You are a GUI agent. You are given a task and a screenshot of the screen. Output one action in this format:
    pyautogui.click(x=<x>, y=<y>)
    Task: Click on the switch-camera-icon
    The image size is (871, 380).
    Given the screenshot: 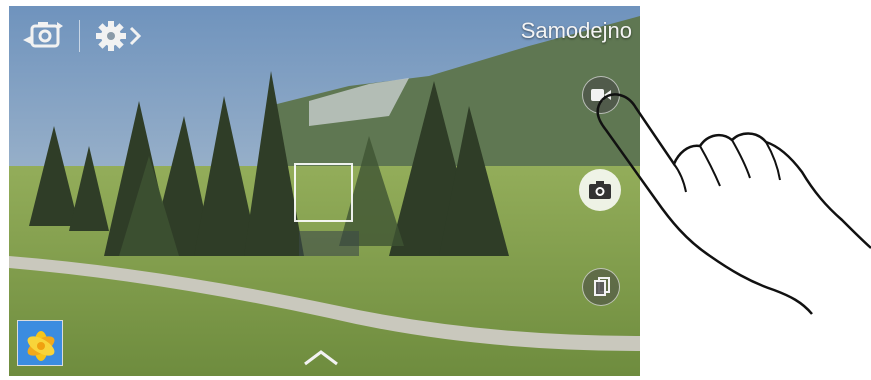 What is the action you would take?
    pyautogui.click(x=43, y=35)
    